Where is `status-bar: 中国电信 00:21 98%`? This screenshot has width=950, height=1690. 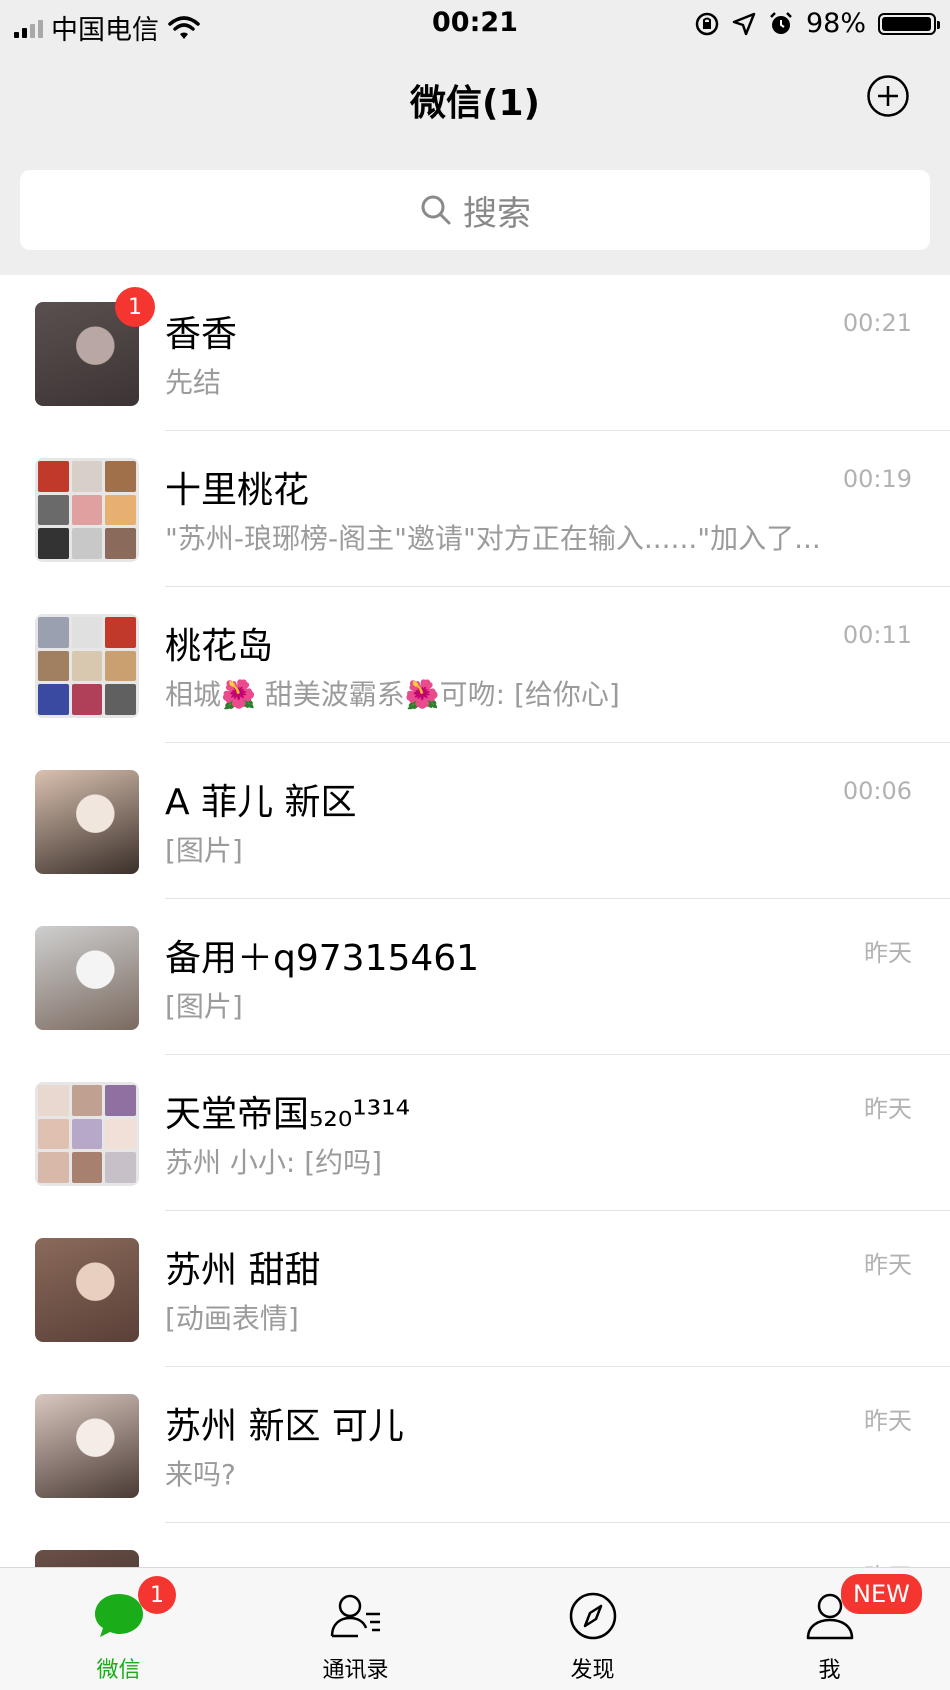 status-bar: 中国电信 00:21 98% is located at coordinates (475, 24).